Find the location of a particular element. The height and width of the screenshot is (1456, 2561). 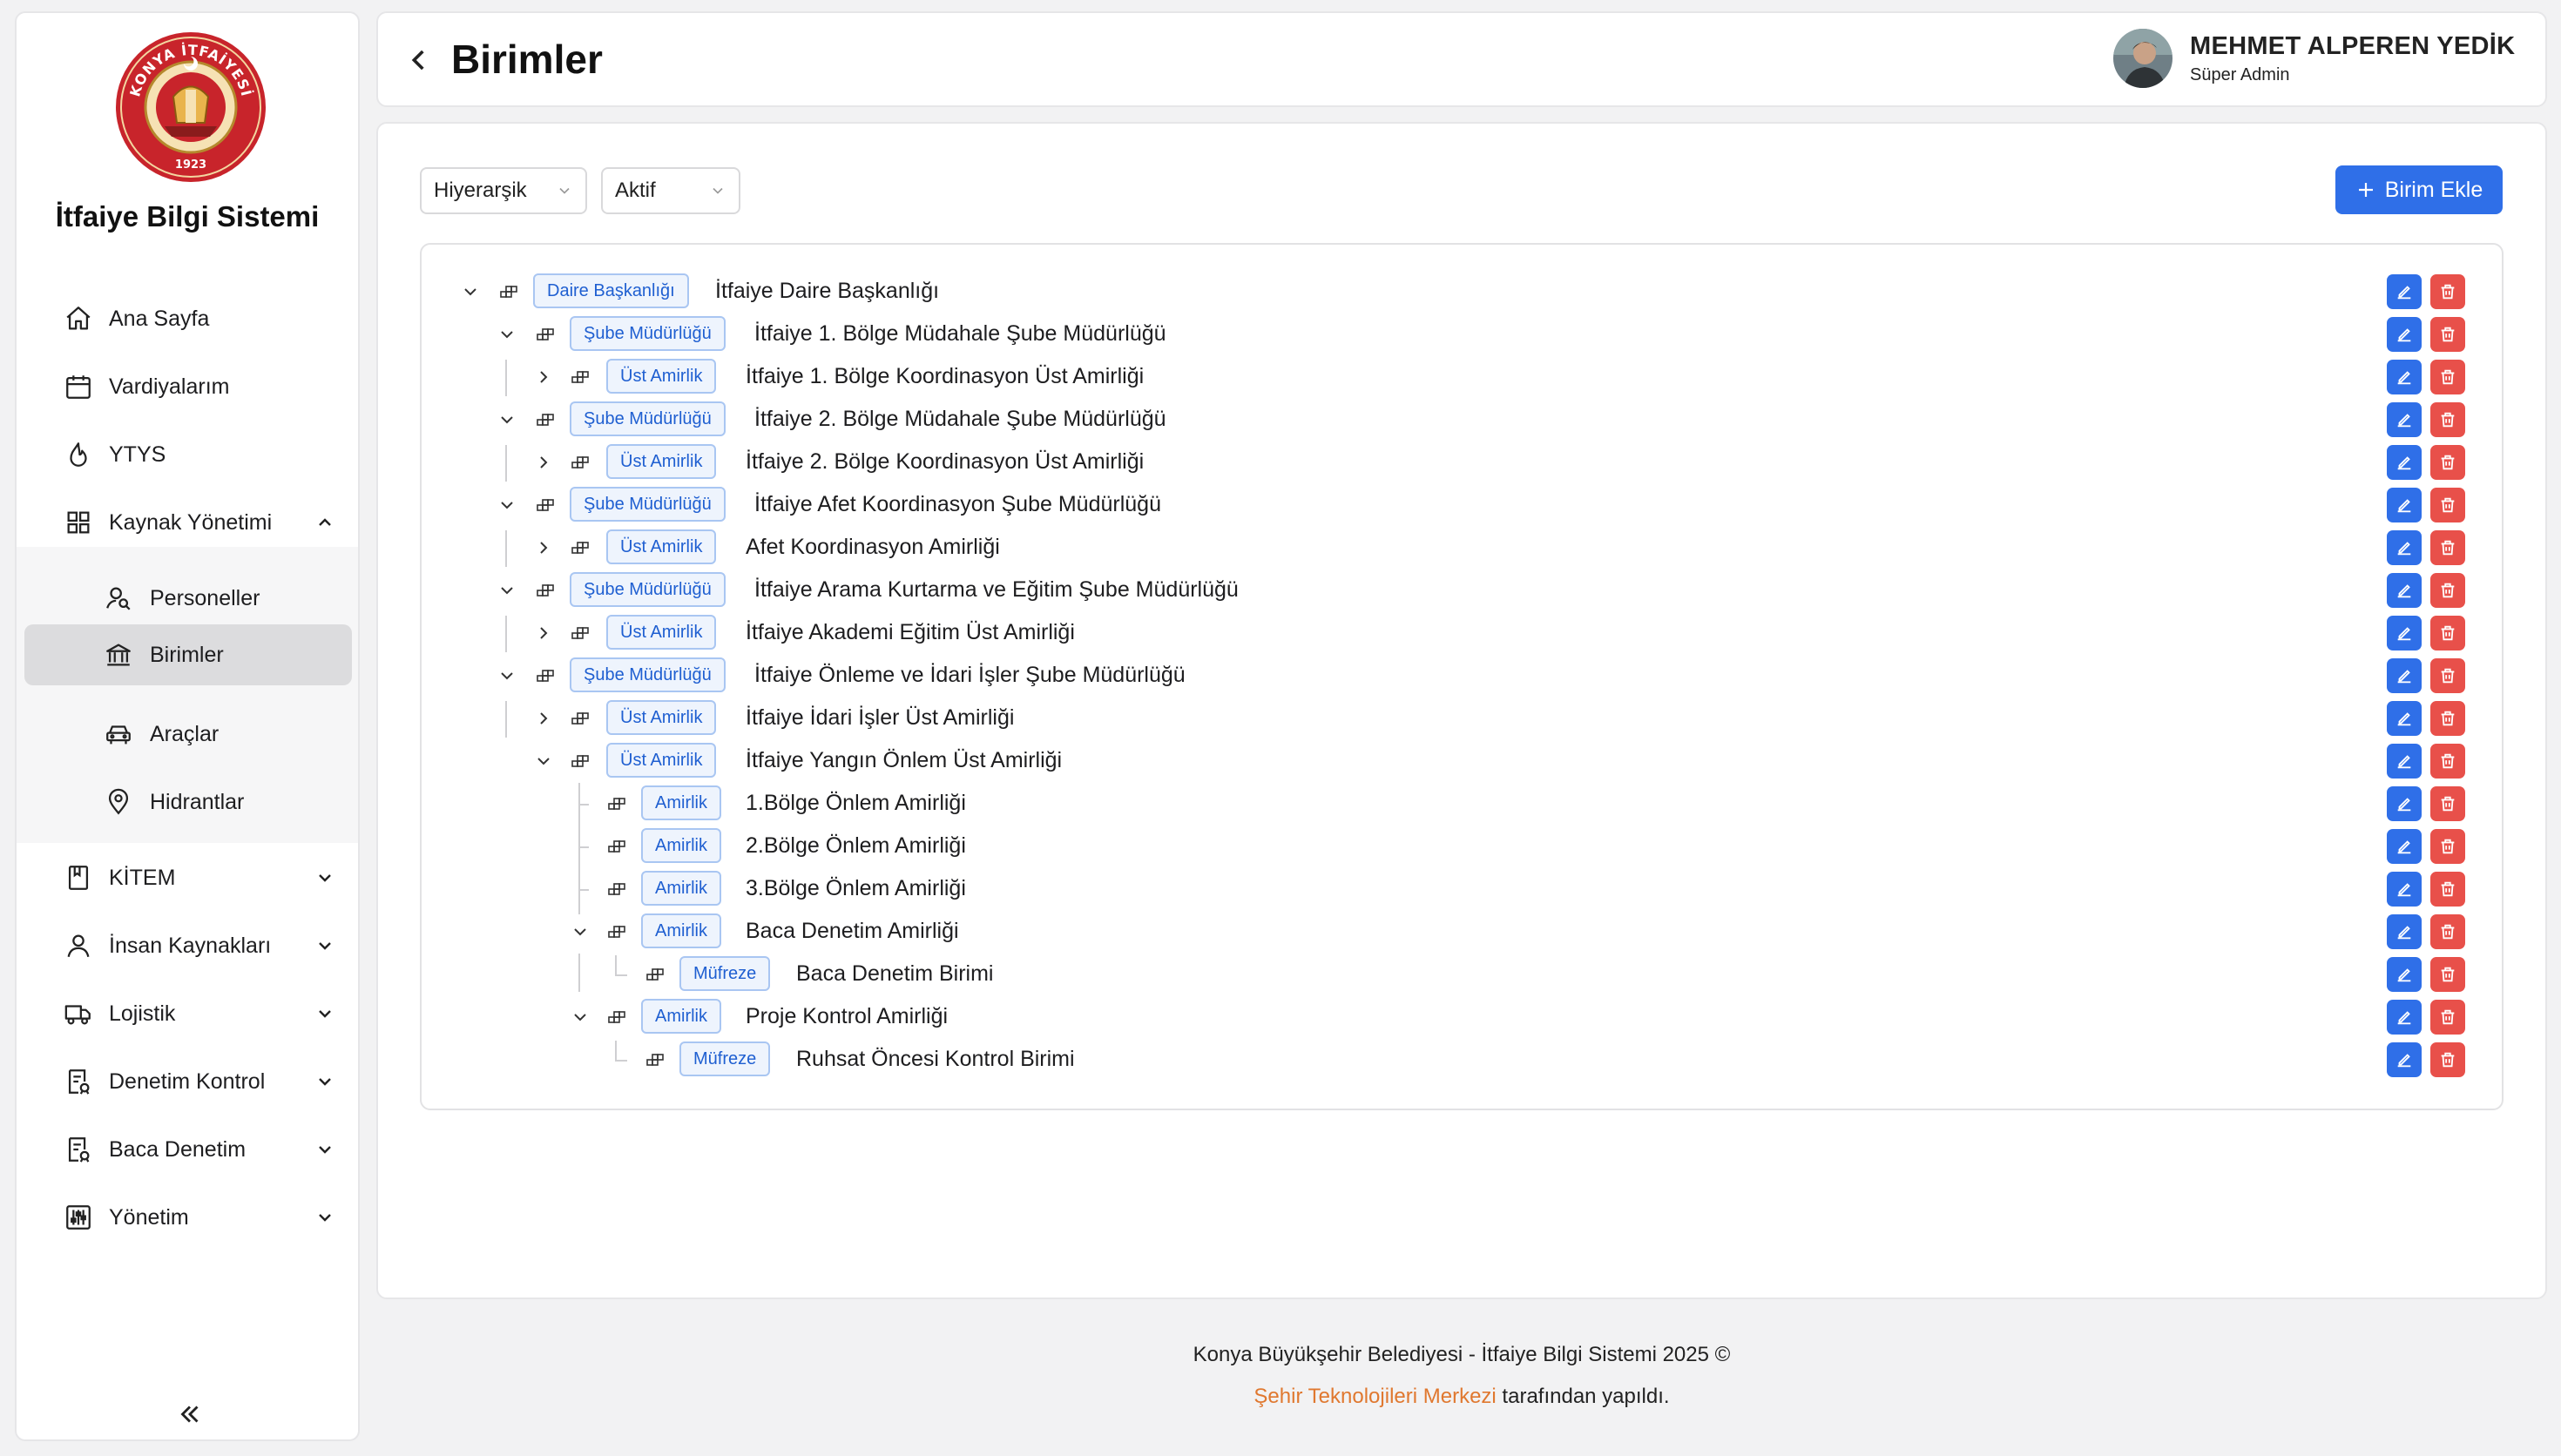

sidebar-item-ana-sayfa: Ana Sayfa is located at coordinates (187, 318).